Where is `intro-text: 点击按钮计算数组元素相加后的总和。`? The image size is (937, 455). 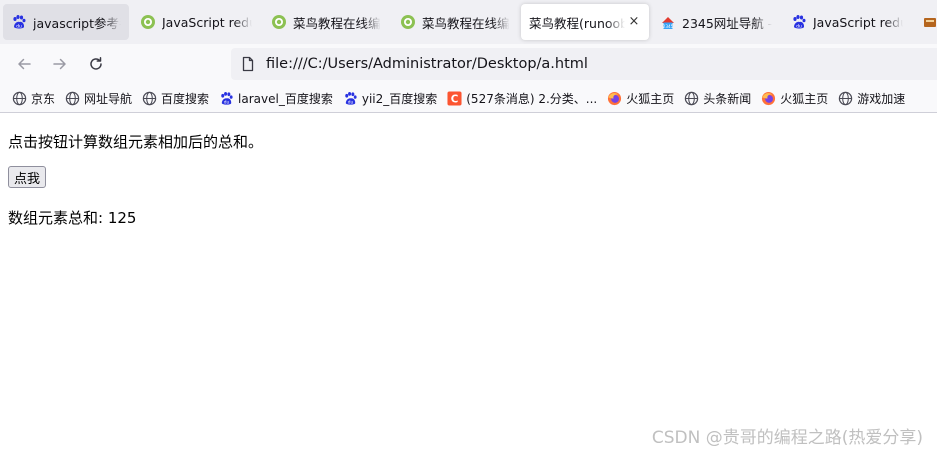
intro-text: 点击按钮计算数组元素相加后的总和。 is located at coordinates (136, 142).